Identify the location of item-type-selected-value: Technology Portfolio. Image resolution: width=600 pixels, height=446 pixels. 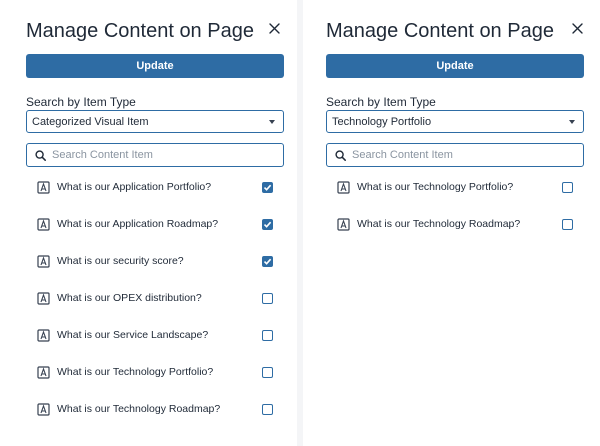
(382, 121).